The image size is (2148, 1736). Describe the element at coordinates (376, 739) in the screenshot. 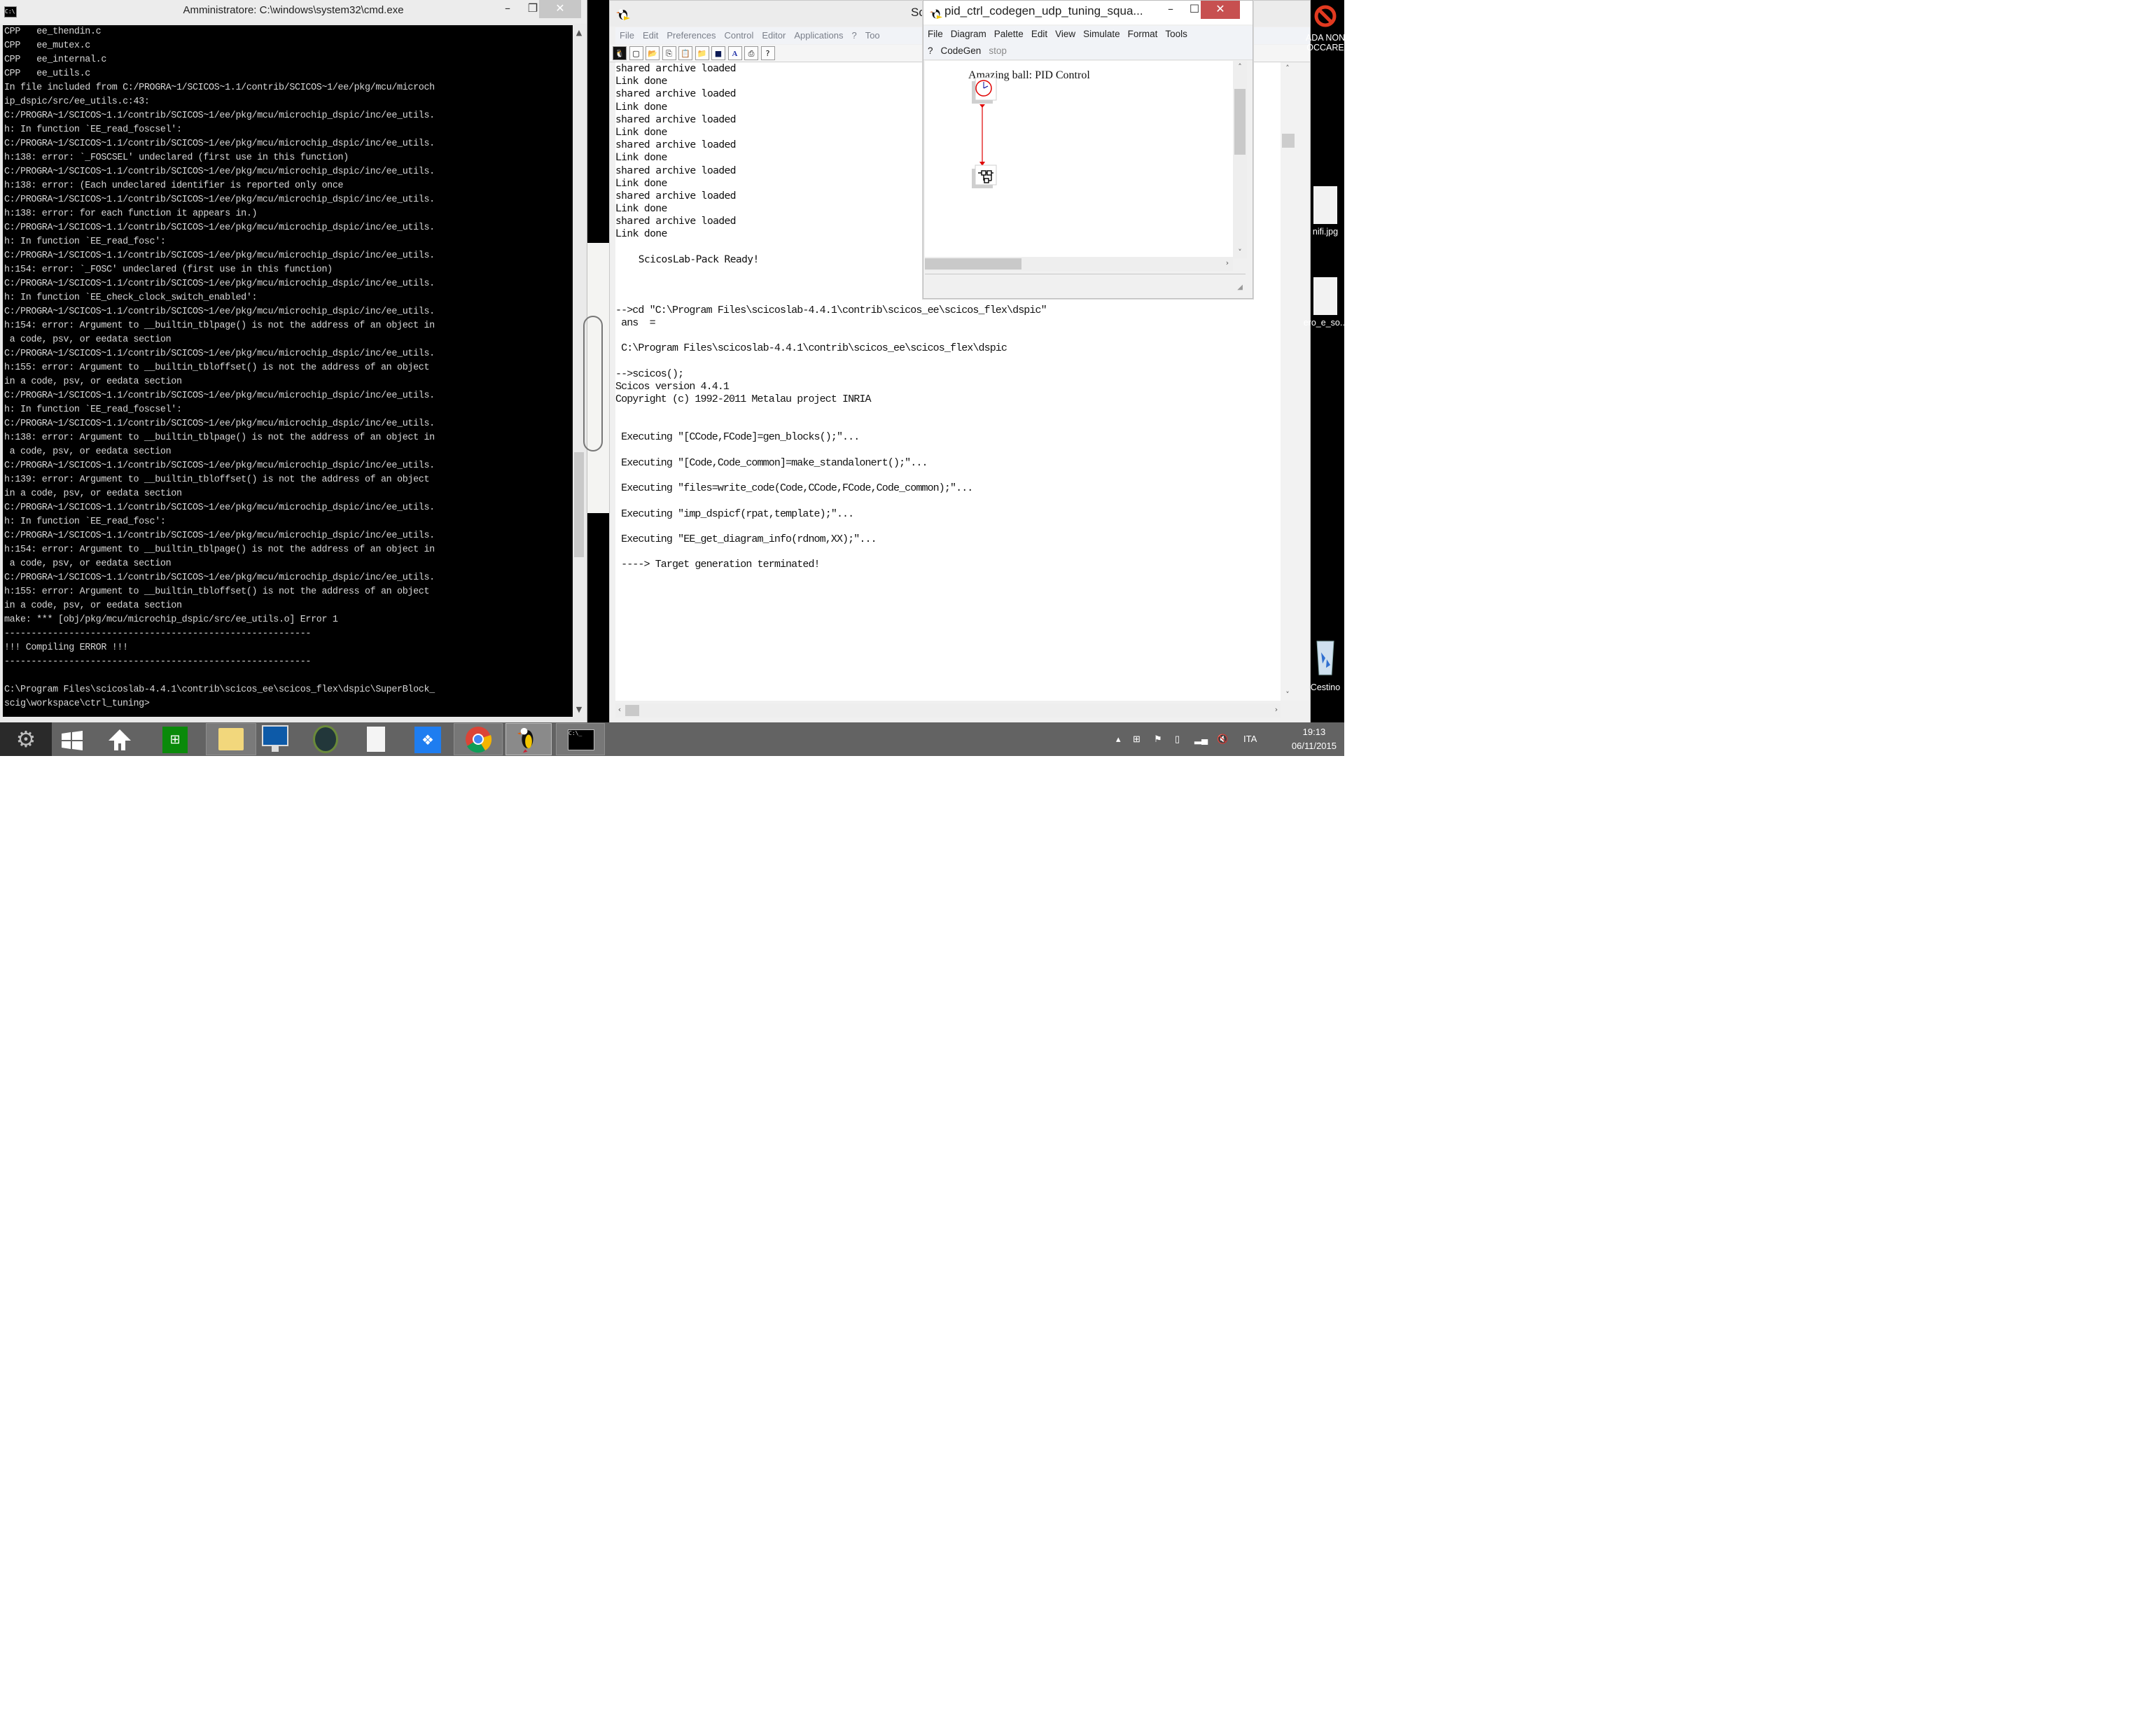

I see `taskbar-document` at that location.